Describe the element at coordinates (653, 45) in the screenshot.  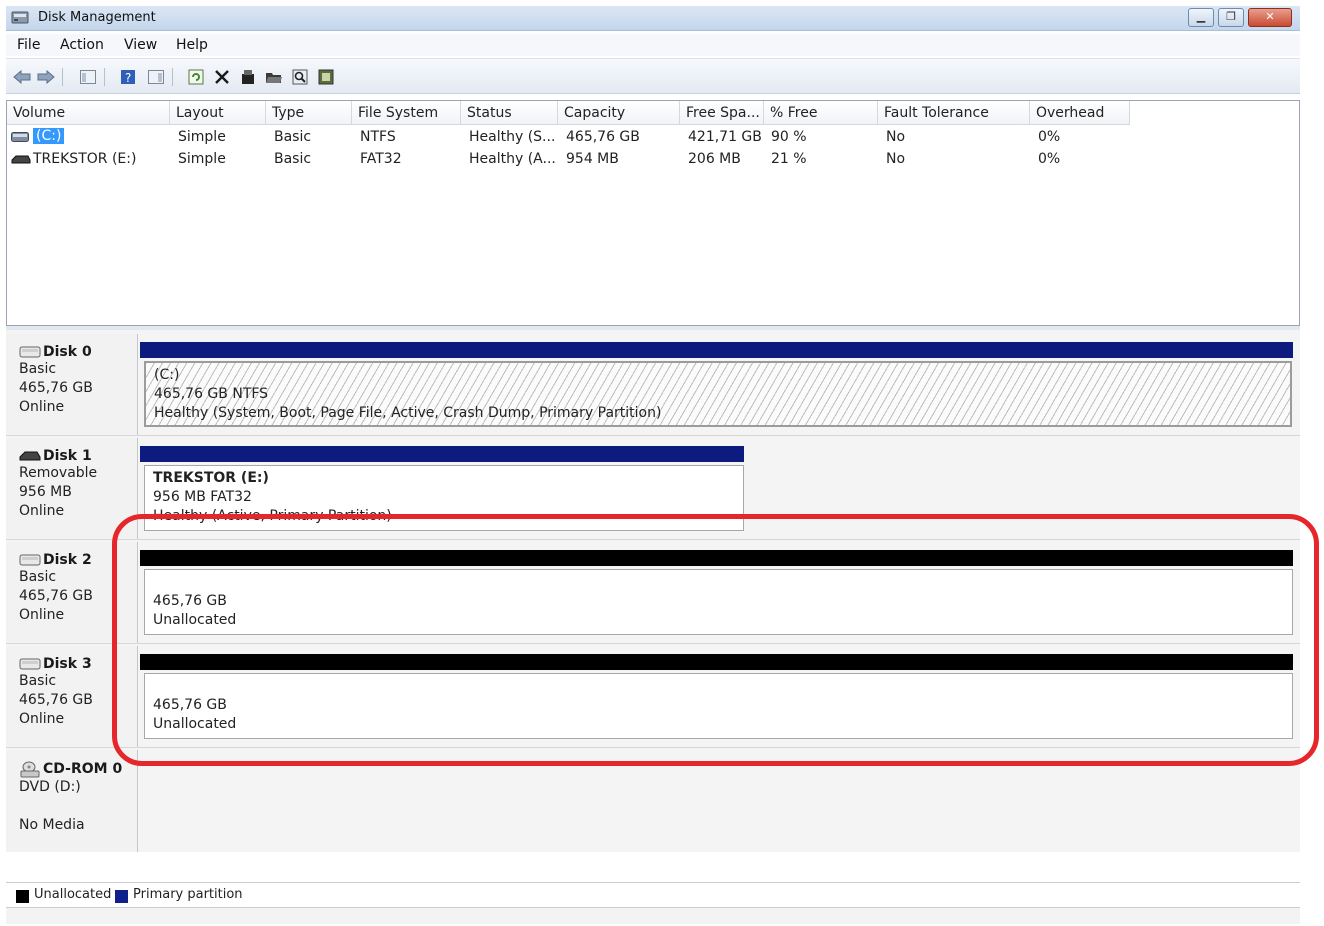
I see `menu-bar: File Action View Help` at that location.